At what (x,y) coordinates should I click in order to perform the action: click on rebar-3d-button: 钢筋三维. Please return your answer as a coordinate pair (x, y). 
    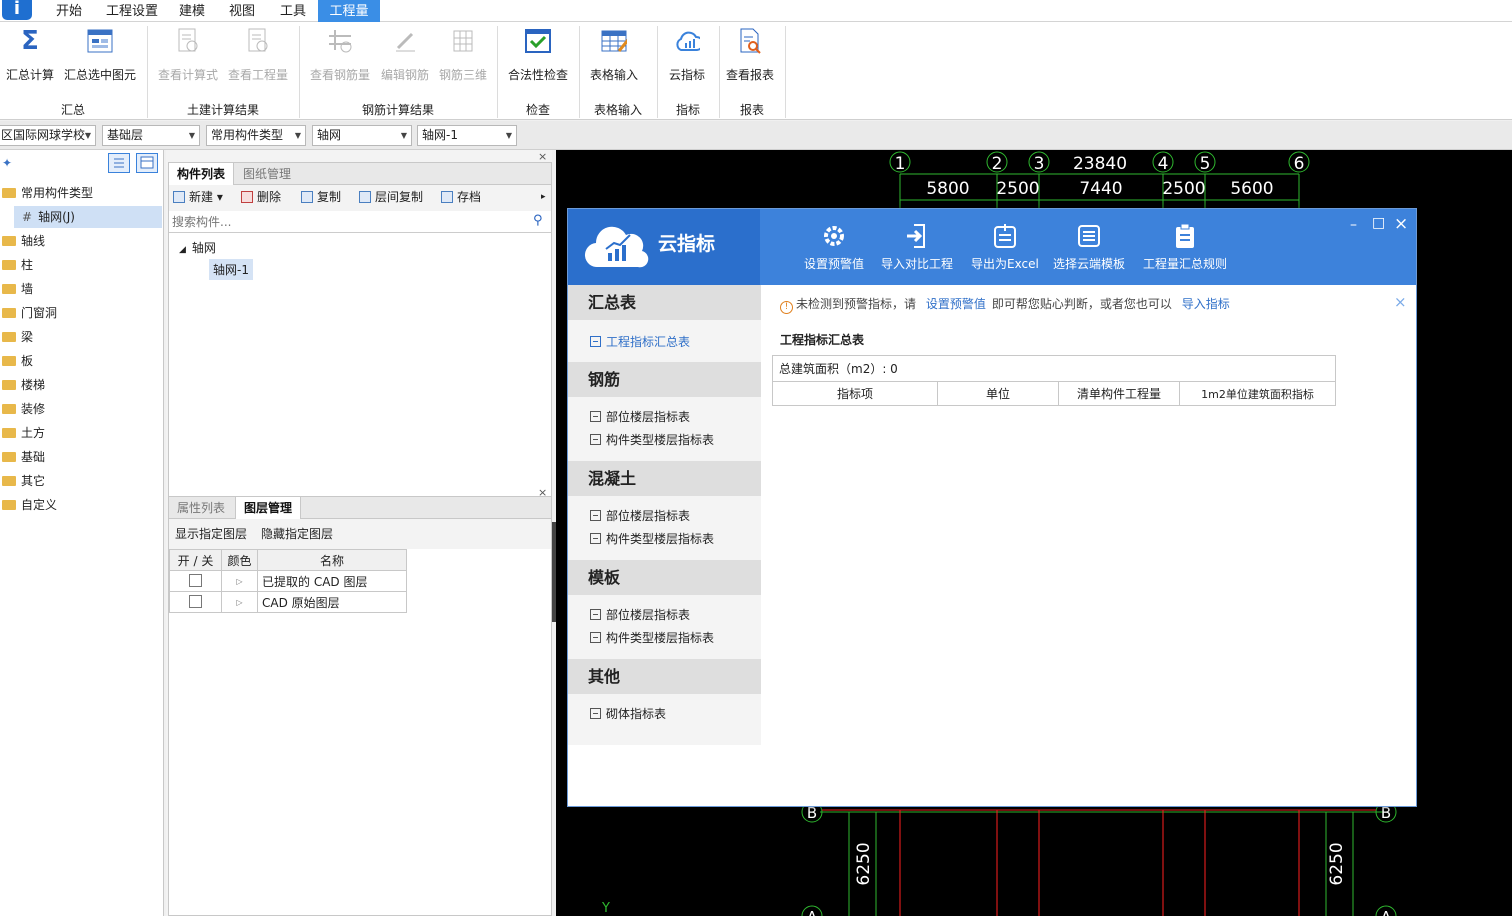
    Looking at the image, I should click on (463, 55).